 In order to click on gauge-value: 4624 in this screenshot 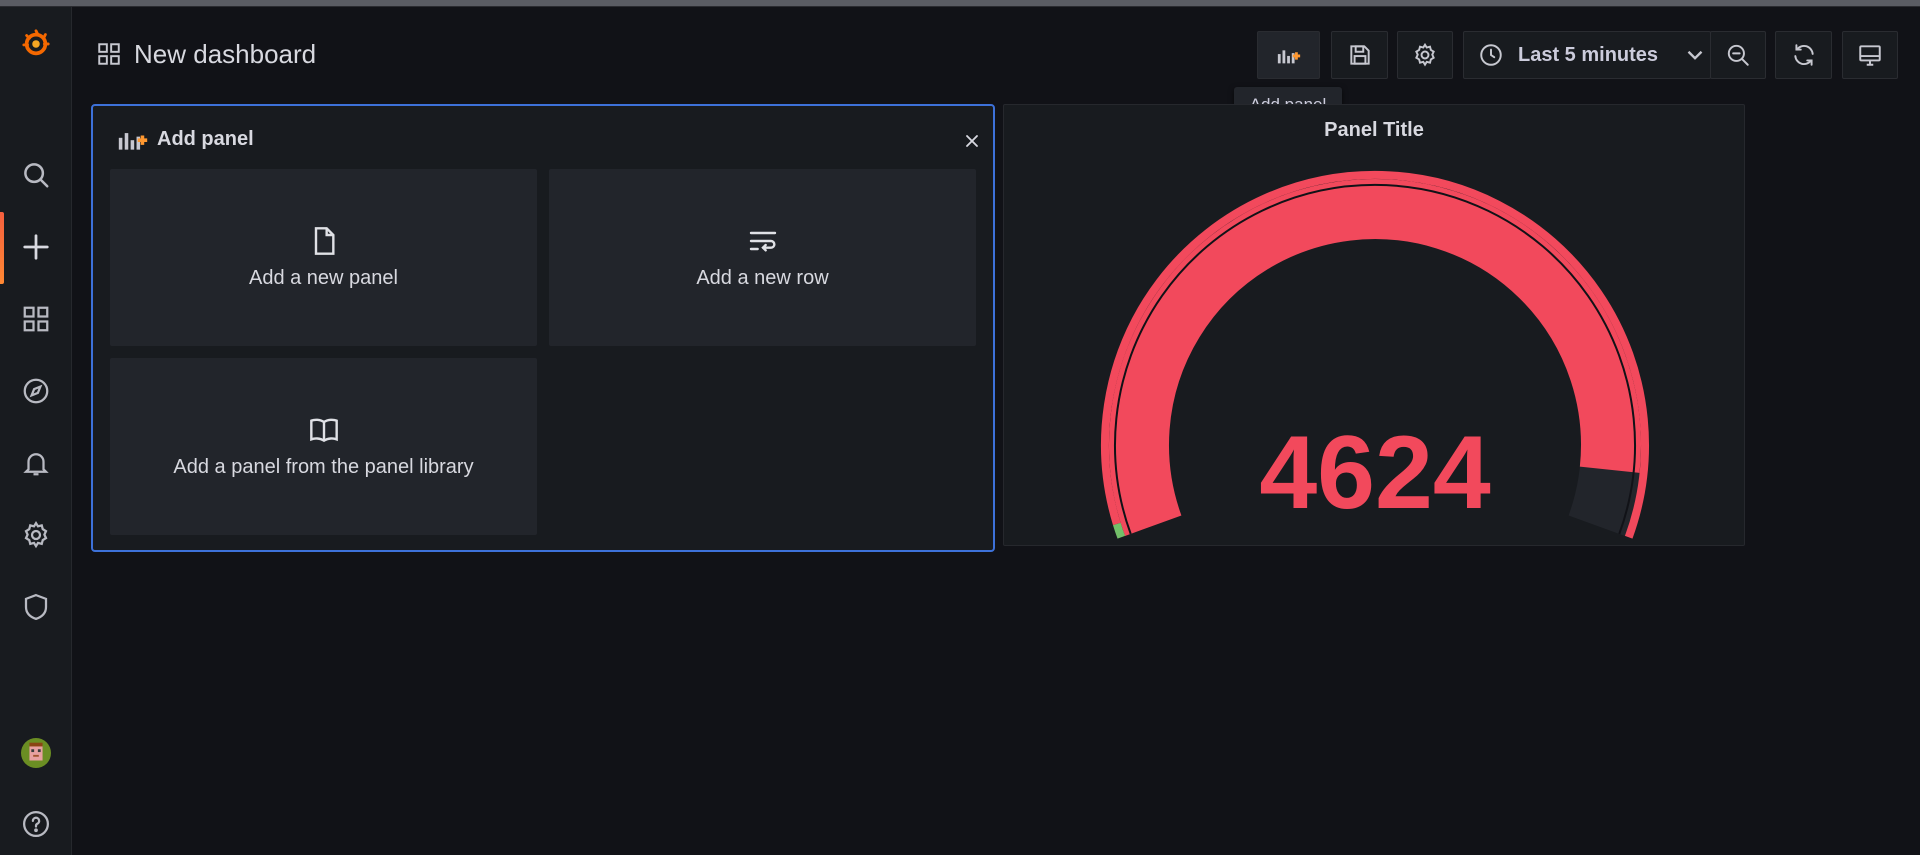, I will do `click(1375, 473)`.